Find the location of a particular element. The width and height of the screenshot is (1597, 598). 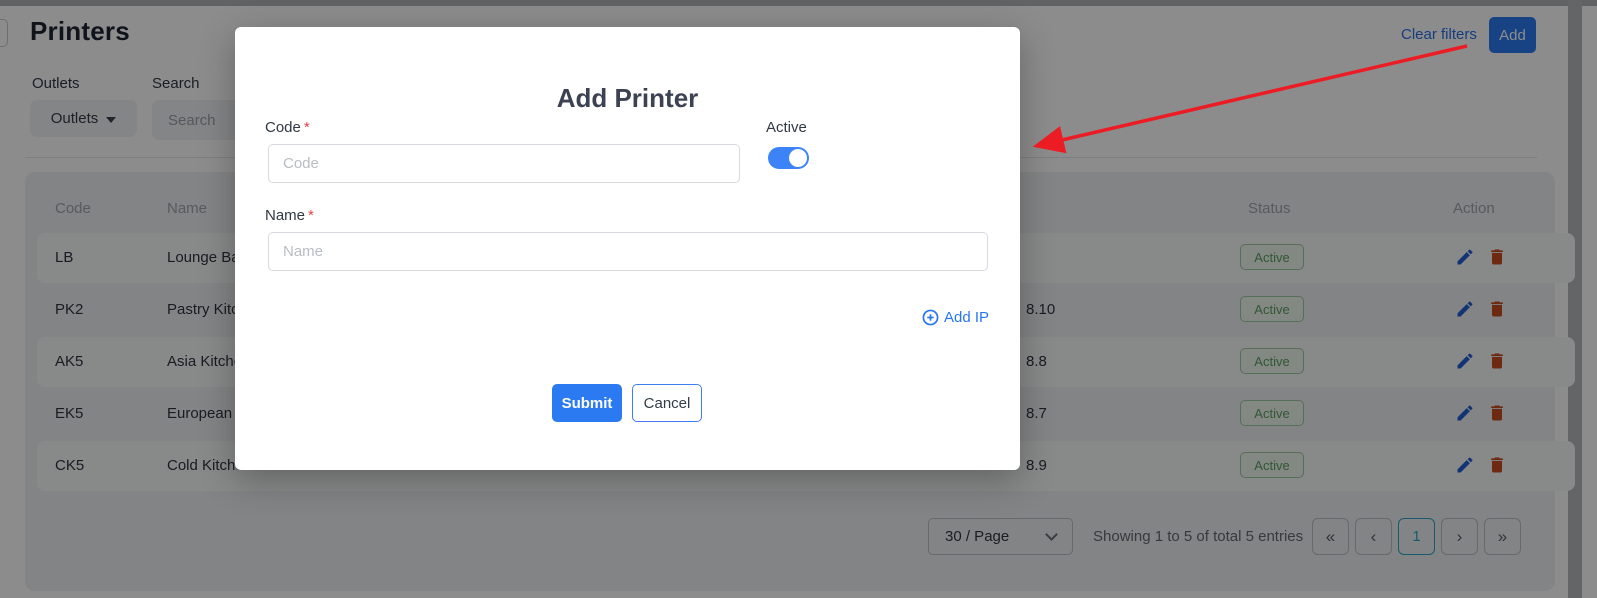

active-toggle is located at coordinates (788, 158).